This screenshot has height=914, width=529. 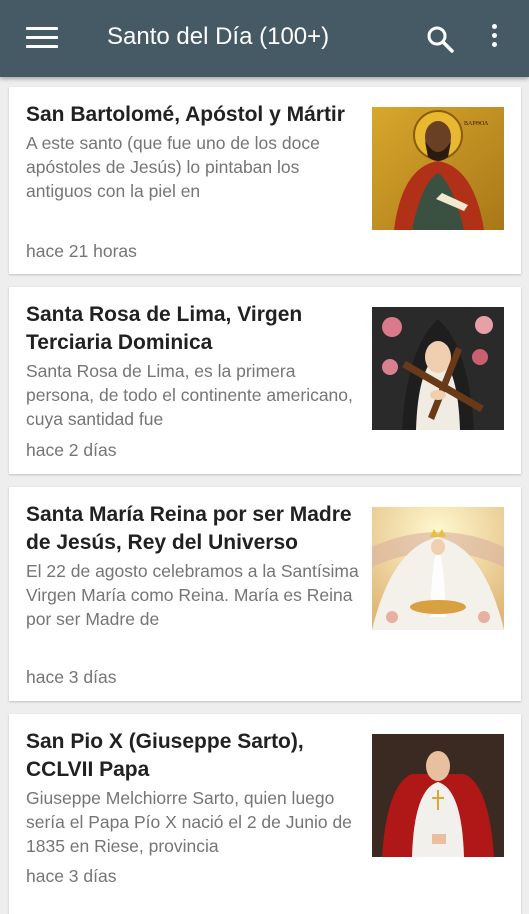 What do you see at coordinates (185, 114) in the screenshot?
I see `item-title: San Bartolomé, Apóstol y Mártir` at bounding box center [185, 114].